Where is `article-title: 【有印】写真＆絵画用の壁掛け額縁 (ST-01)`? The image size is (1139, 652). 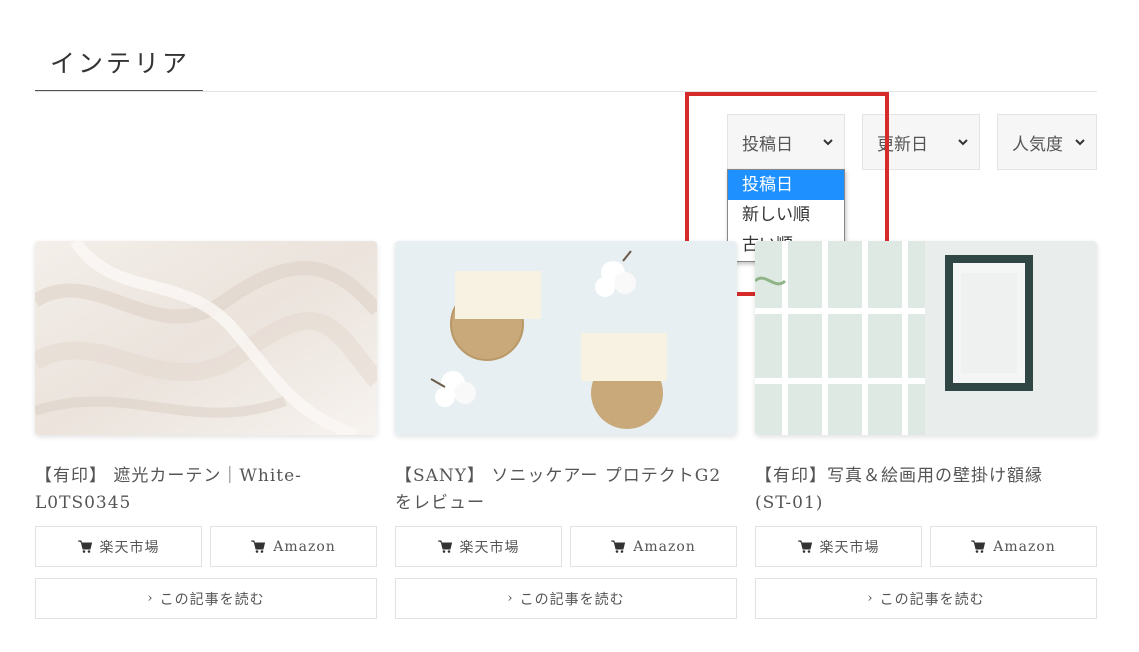
article-title: 【有印】写真＆絵画用の壁掛け額縁 (ST-01) is located at coordinates (926, 490).